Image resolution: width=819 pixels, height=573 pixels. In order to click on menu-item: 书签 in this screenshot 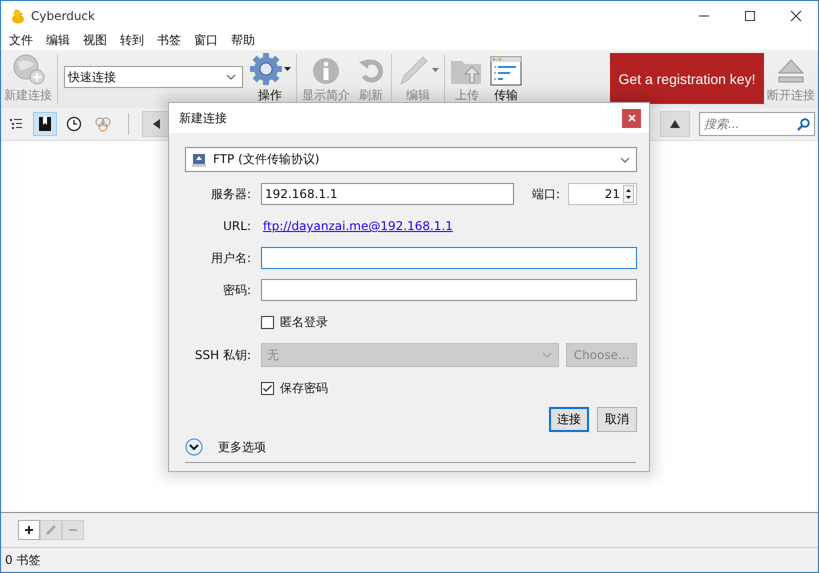, I will do `click(169, 40)`.